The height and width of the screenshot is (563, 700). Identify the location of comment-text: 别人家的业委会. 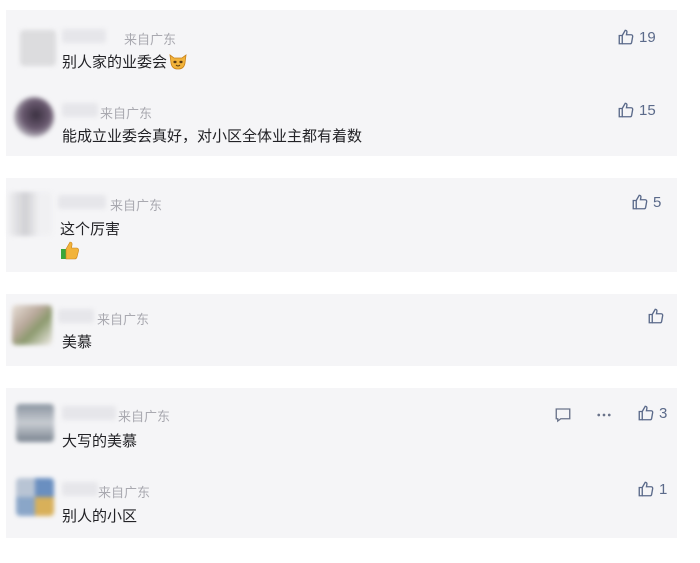
(125, 62).